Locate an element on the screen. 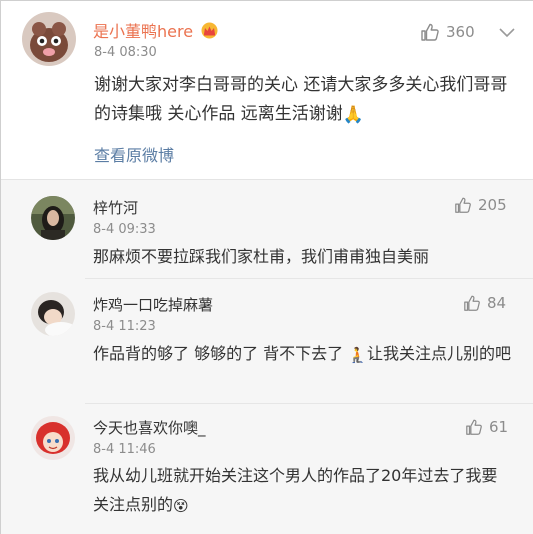 The image size is (533, 534). like-button: 205 is located at coordinates (480, 205).